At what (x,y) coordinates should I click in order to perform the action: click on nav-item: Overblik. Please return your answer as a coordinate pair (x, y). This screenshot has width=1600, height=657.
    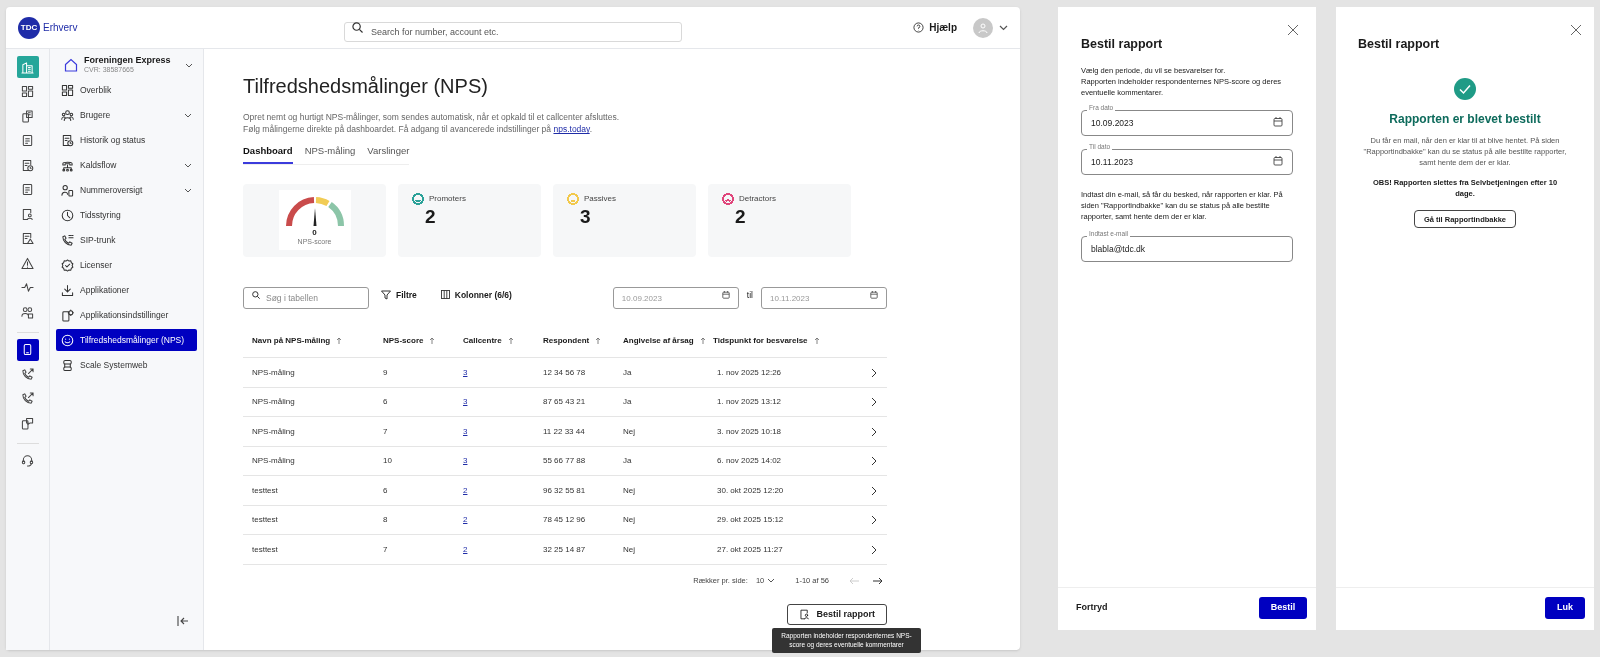
    Looking at the image, I should click on (126, 90).